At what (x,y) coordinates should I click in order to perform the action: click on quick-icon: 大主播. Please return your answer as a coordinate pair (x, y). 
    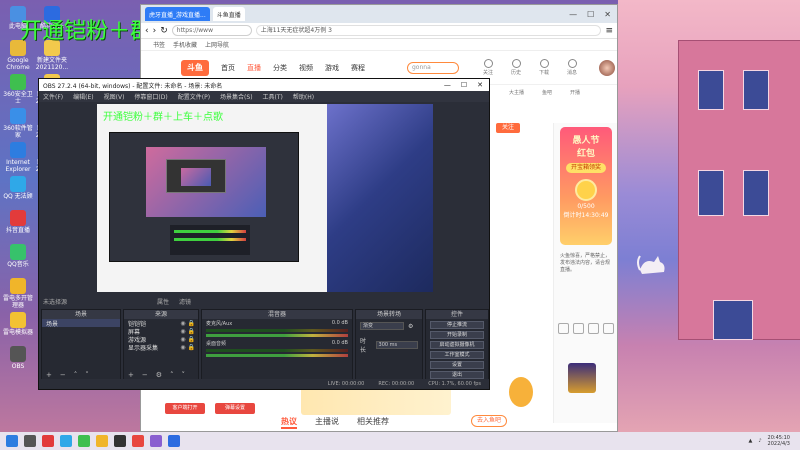
    Looking at the image, I should click on (516, 92).